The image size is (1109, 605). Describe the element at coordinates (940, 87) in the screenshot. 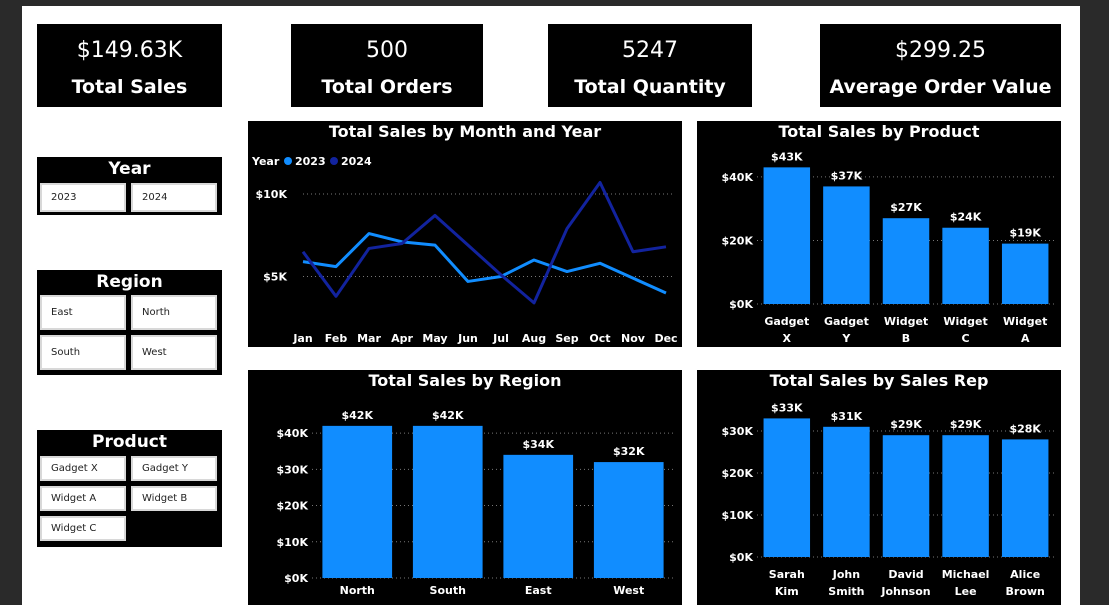

I see `kpi-label: Average Order Value` at that location.